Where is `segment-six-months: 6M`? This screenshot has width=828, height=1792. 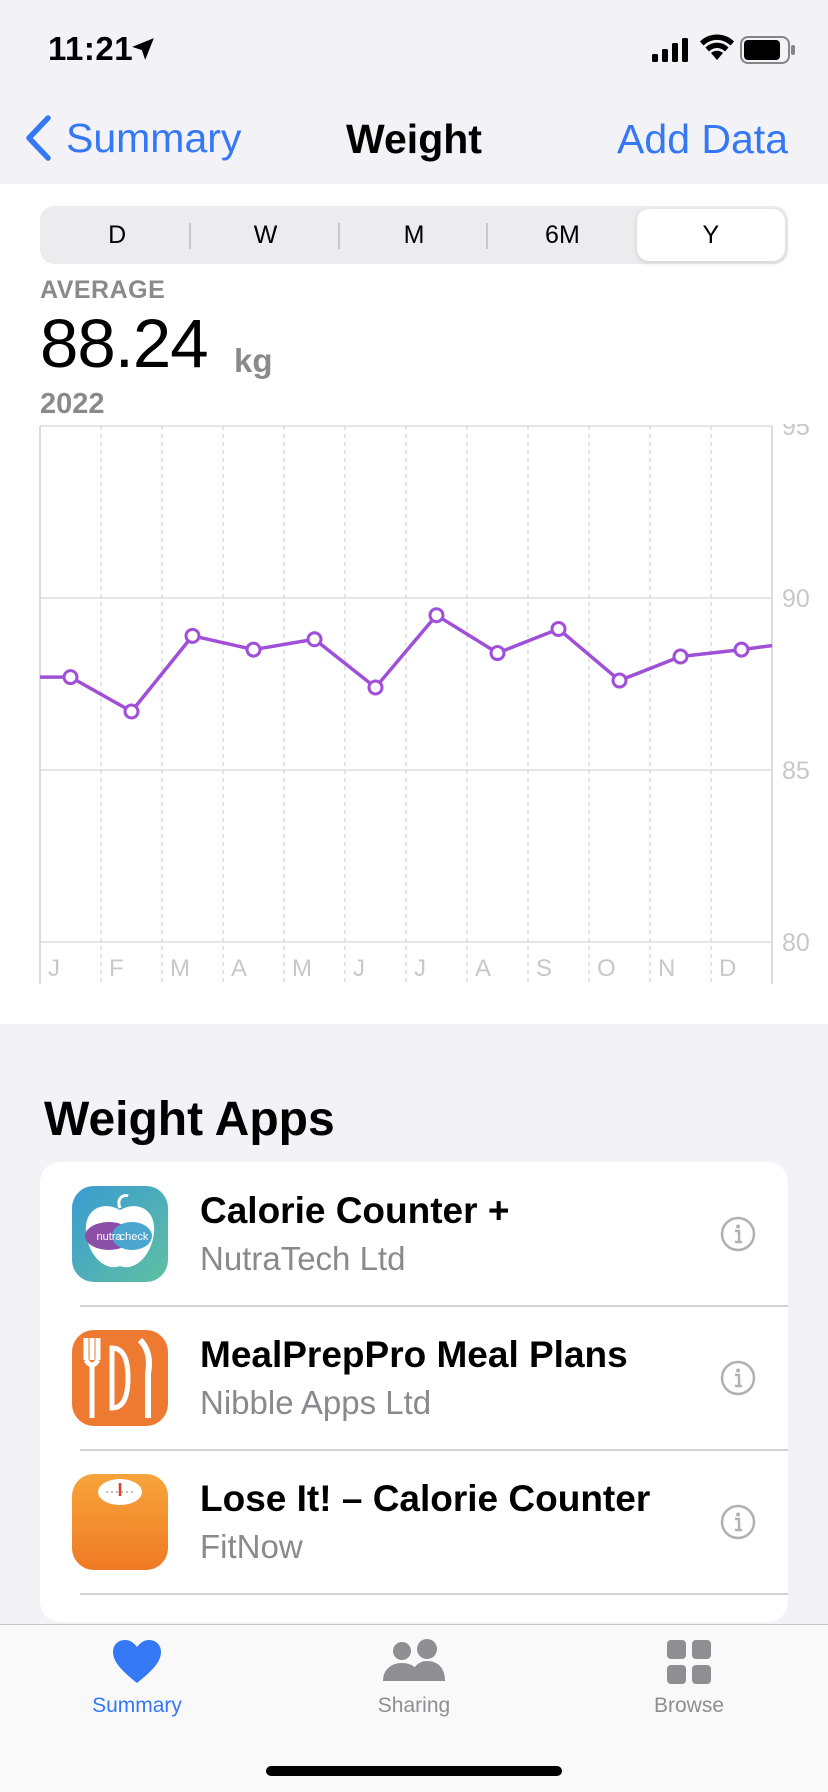 segment-six-months: 6M is located at coordinates (562, 235).